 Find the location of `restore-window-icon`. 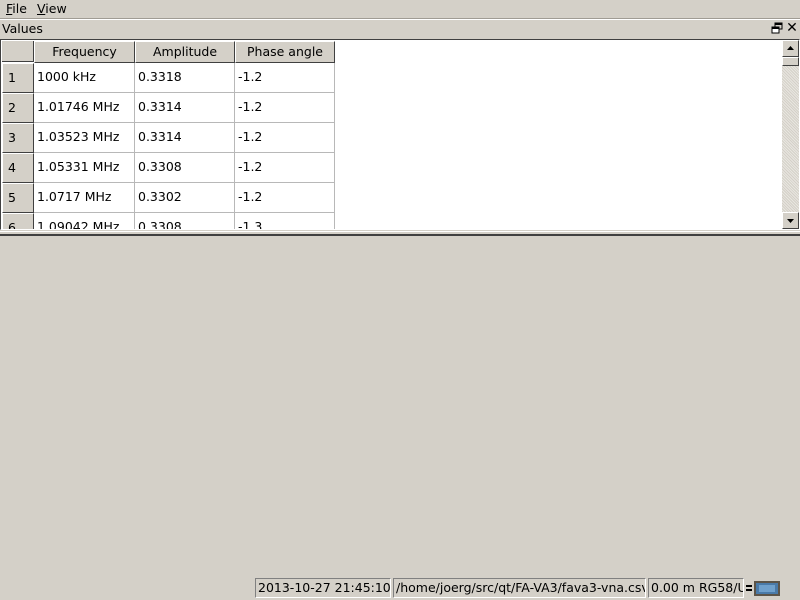

restore-window-icon is located at coordinates (777, 28).